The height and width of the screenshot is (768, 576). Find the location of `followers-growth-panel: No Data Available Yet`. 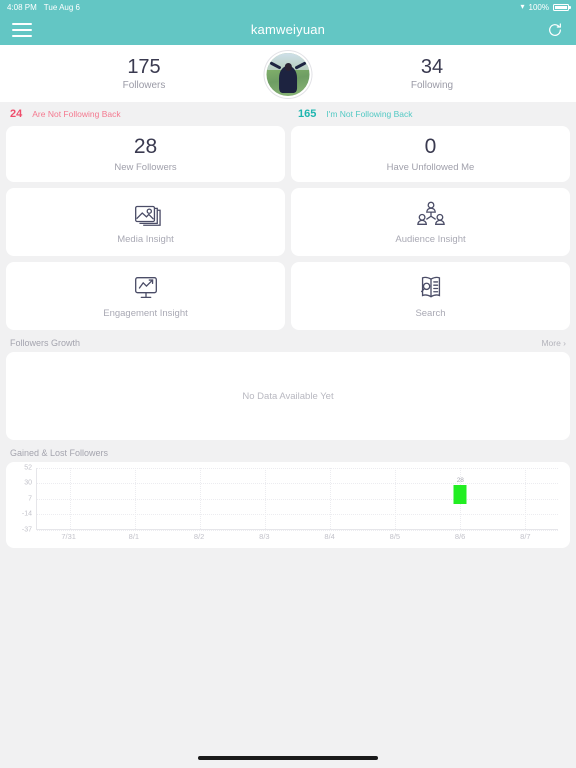

followers-growth-panel: No Data Available Yet is located at coordinates (288, 396).